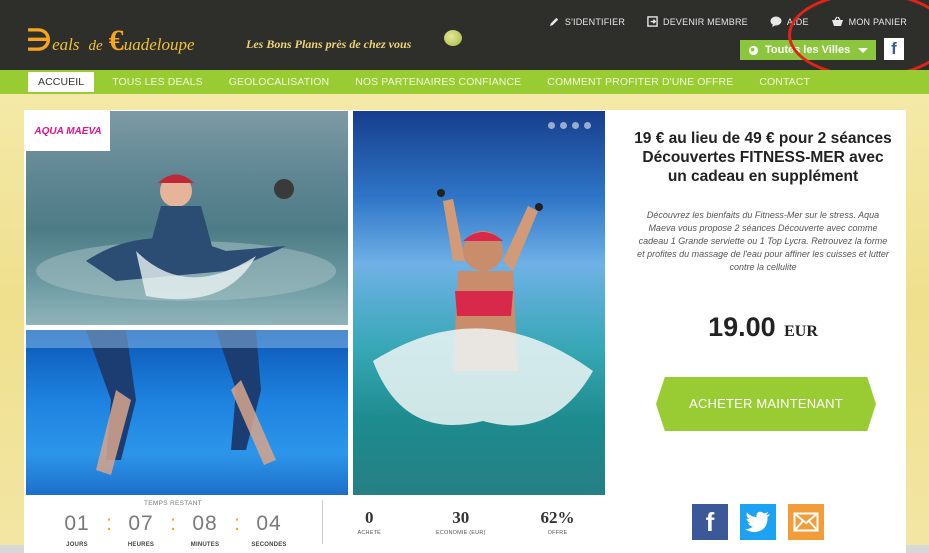 Image resolution: width=929 pixels, height=553 pixels. What do you see at coordinates (801, 331) in the screenshot?
I see `price-currency: EUR` at bounding box center [801, 331].